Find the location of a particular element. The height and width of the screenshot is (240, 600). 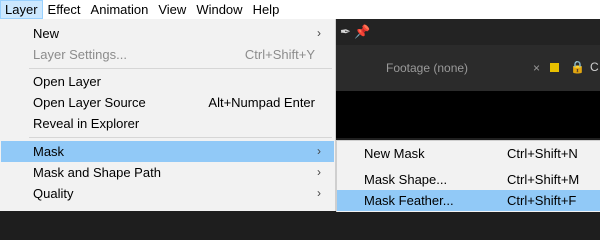

menu-item-shortcut: Ctrl+Shift+M is located at coordinates (543, 179).